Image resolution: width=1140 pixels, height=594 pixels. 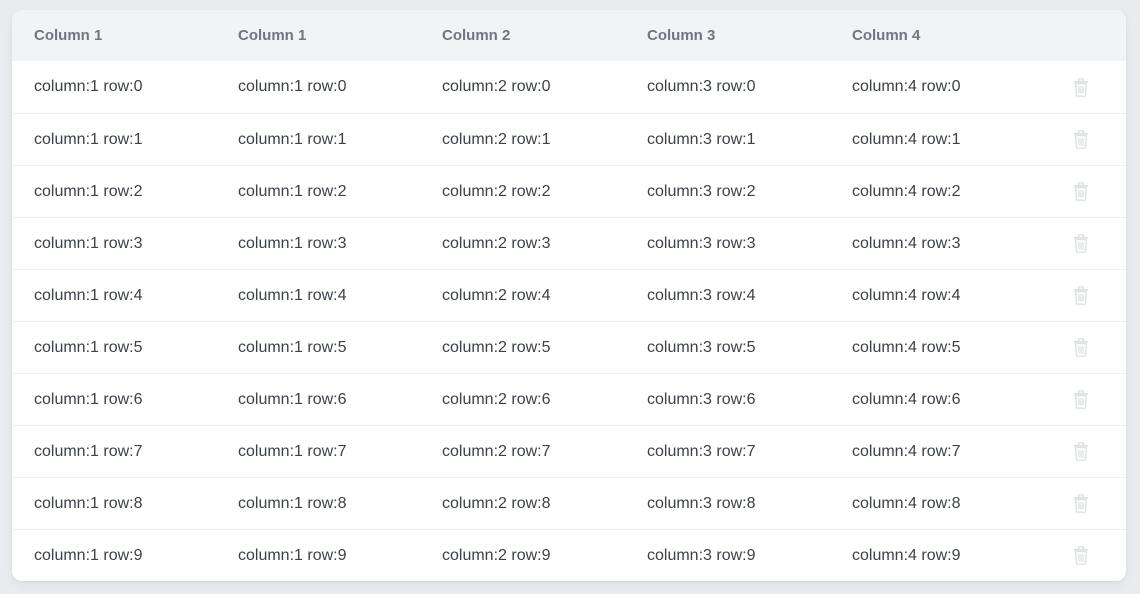 I want to click on table-cell: column:4 row:4, so click(x=906, y=295).